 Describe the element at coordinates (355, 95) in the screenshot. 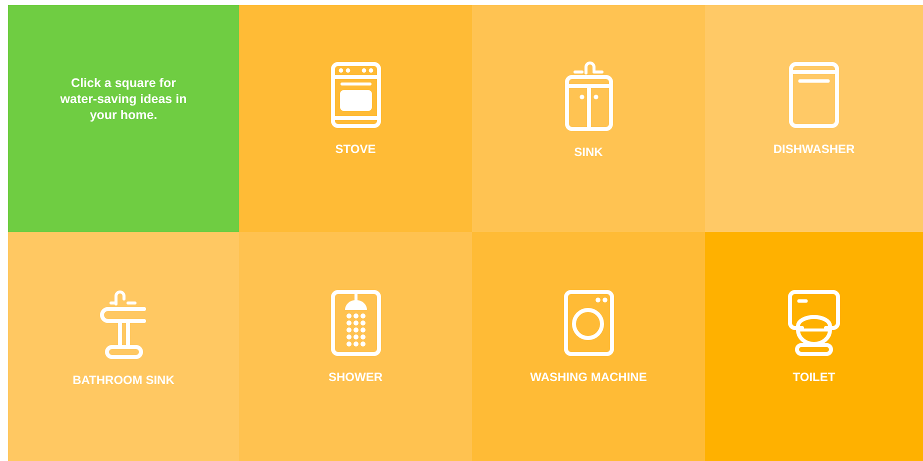

I see `stove-icon` at that location.